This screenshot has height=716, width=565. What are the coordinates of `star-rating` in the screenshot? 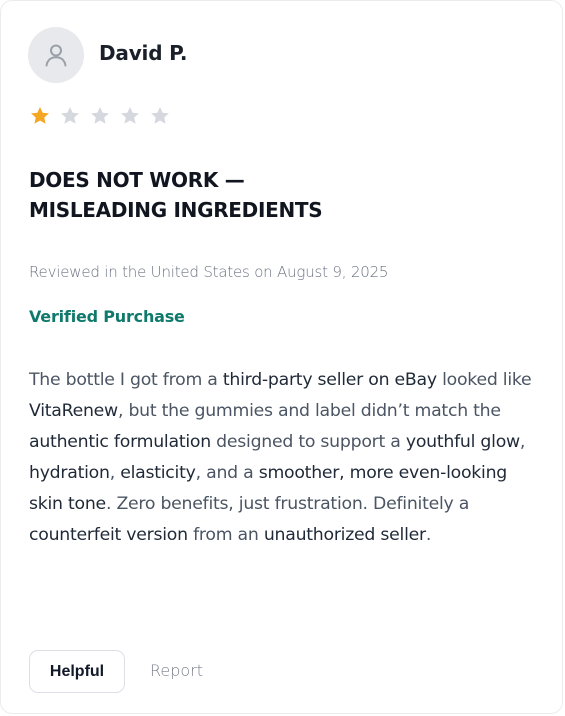 It's located at (100, 116).